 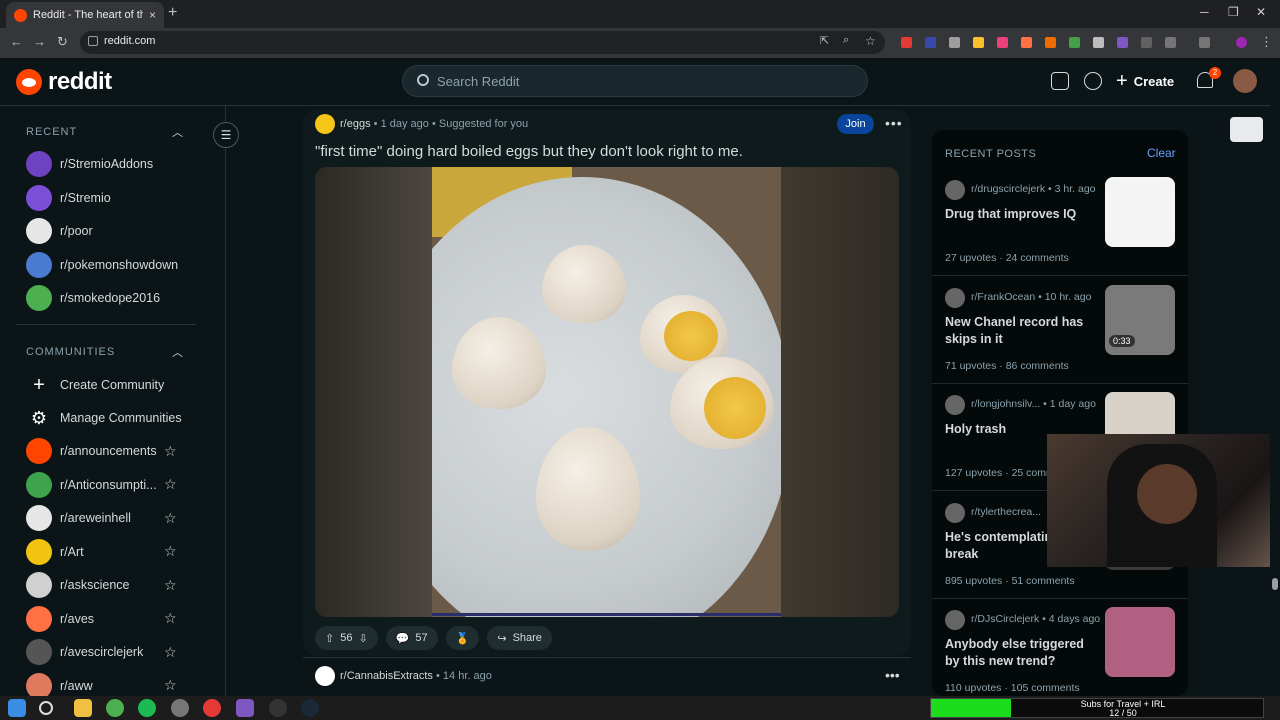 What do you see at coordinates (111, 518) in the screenshot?
I see `sidebar-item-community: r/areweinhell ☆` at bounding box center [111, 518].